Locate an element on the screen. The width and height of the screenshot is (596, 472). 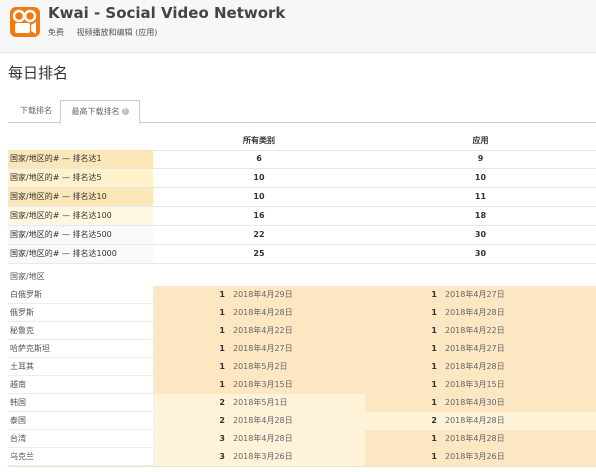
summary-row: 国家/地区的# — 排名达5 10 10 is located at coordinates (302, 178).